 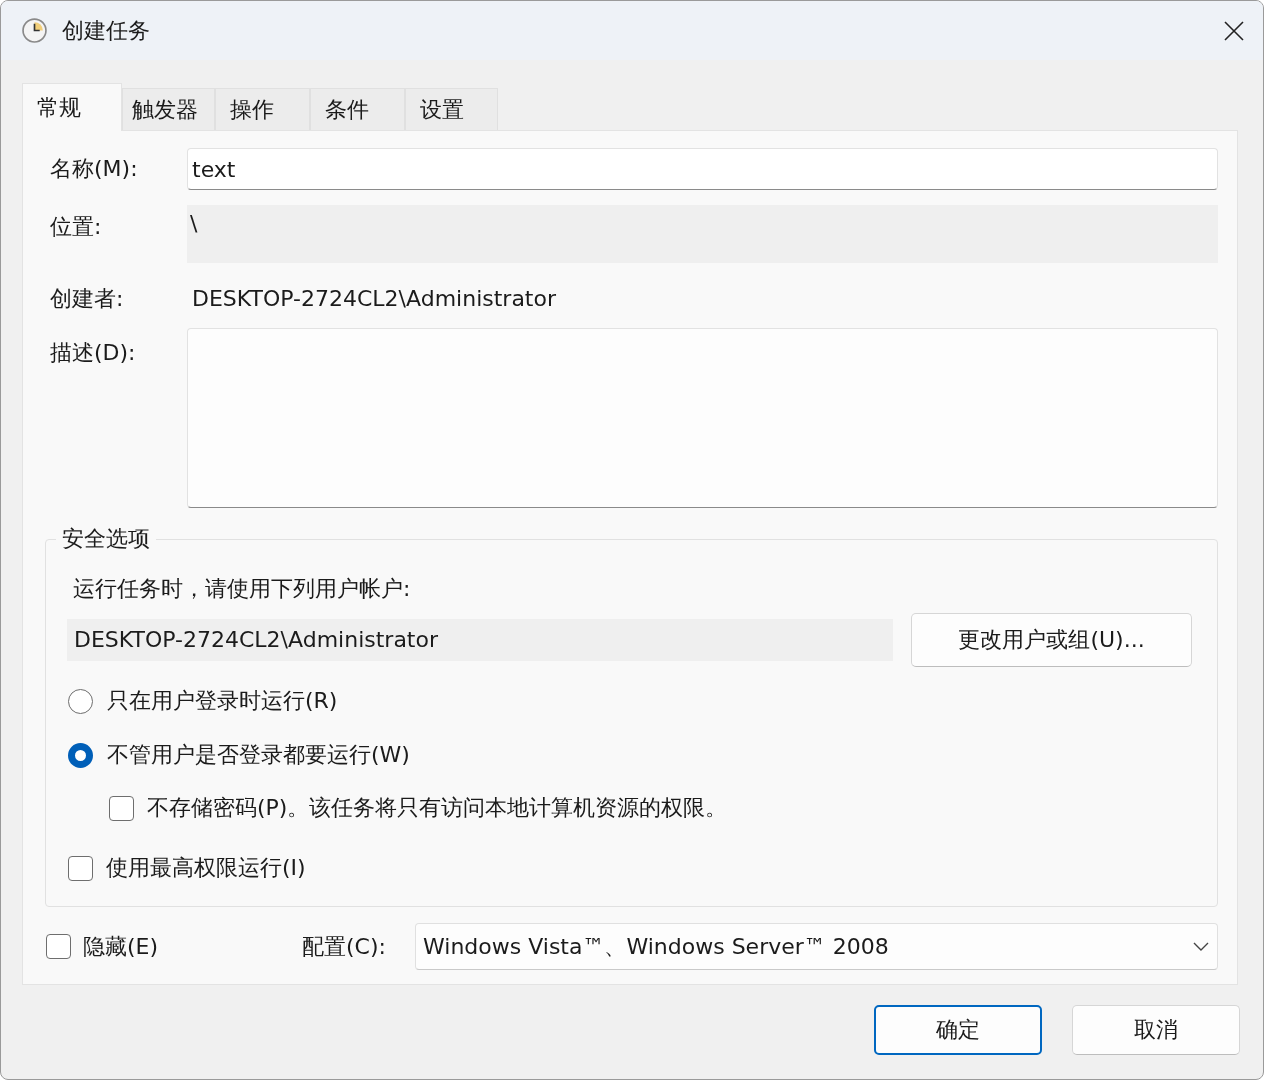 I want to click on close-icon, so click(x=1234, y=30).